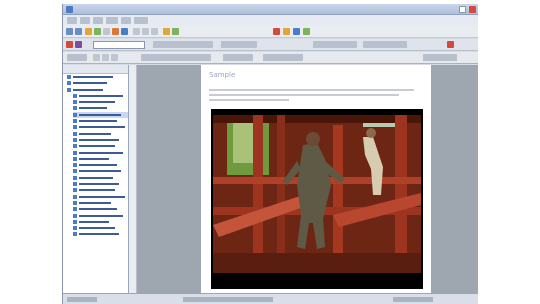 Image resolution: width=540 pixels, height=304 pixels. Describe the element at coordinates (296, 31) in the screenshot. I see `history-icon` at that location.